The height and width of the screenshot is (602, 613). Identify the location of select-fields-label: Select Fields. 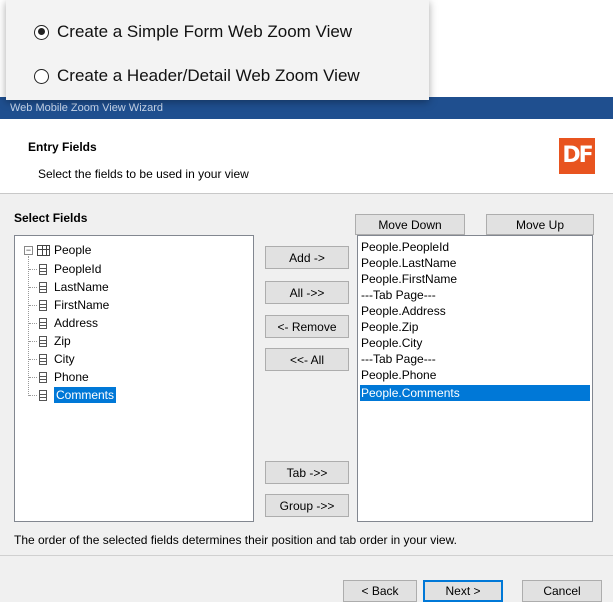
(51, 218).